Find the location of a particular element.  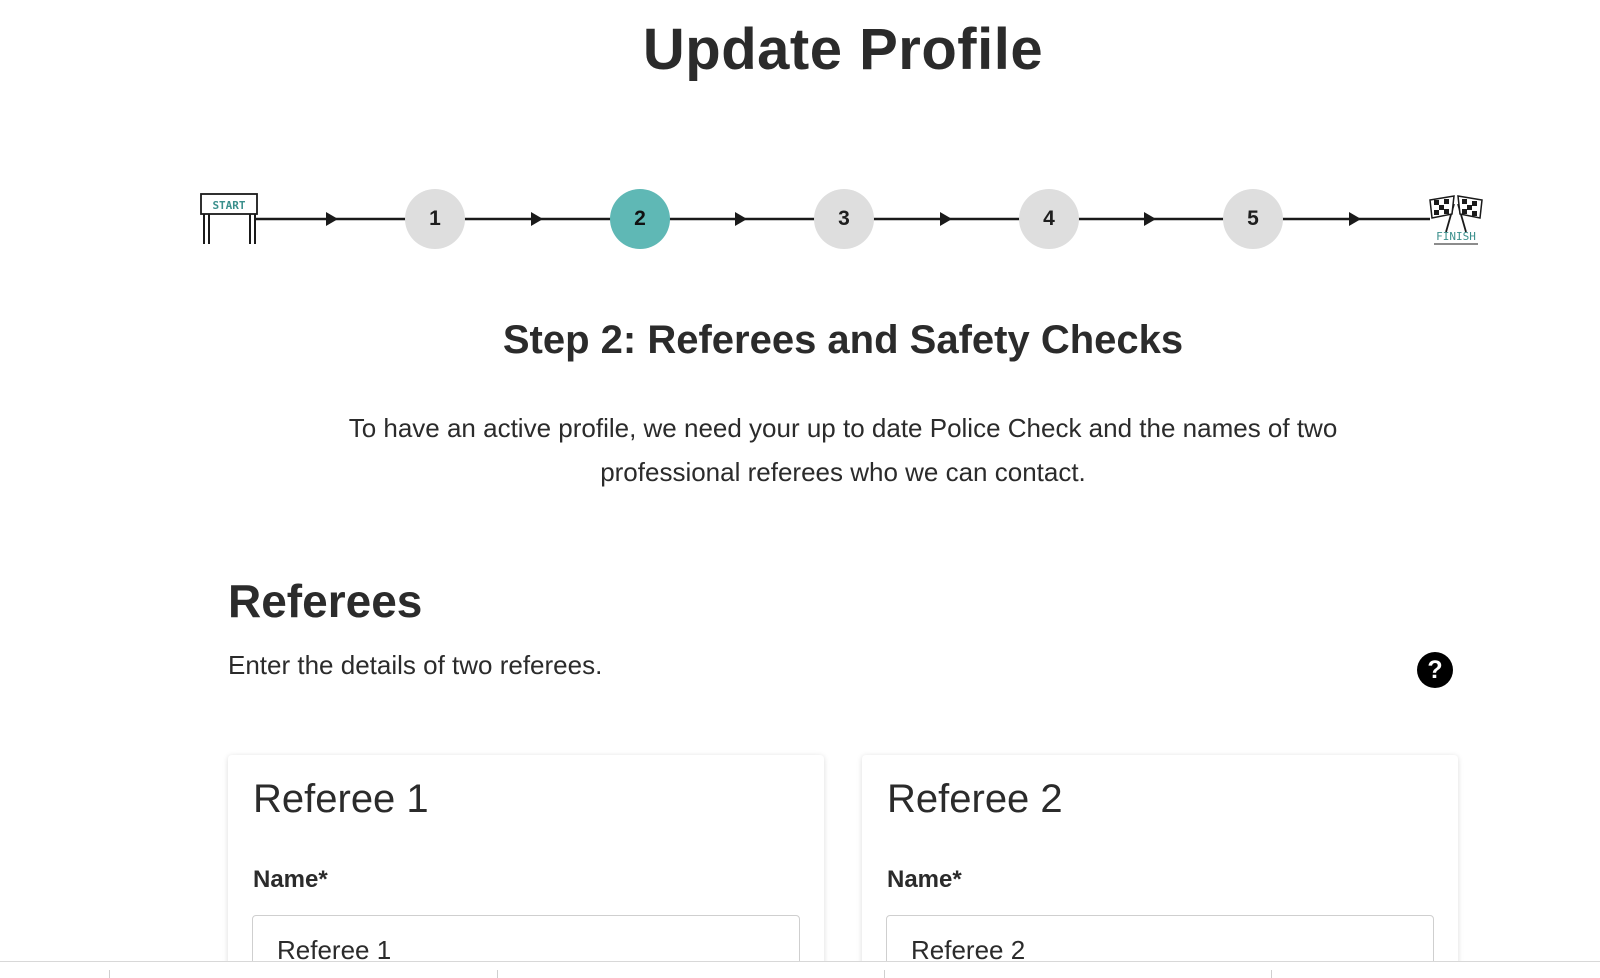

referee-1-card: Referee 1 Name* is located at coordinates (526, 866).